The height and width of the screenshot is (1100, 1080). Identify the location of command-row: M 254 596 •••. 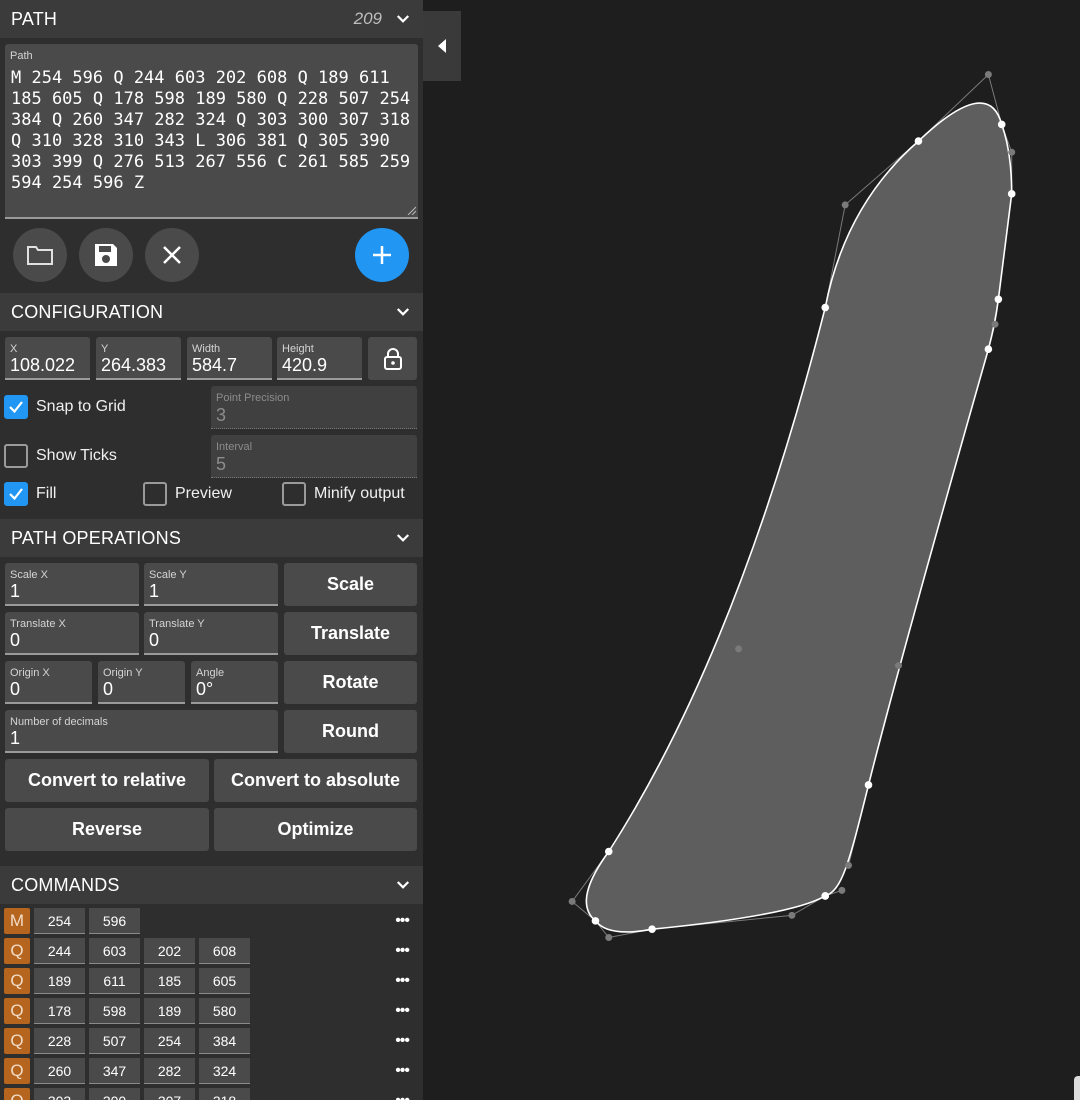
(211, 921).